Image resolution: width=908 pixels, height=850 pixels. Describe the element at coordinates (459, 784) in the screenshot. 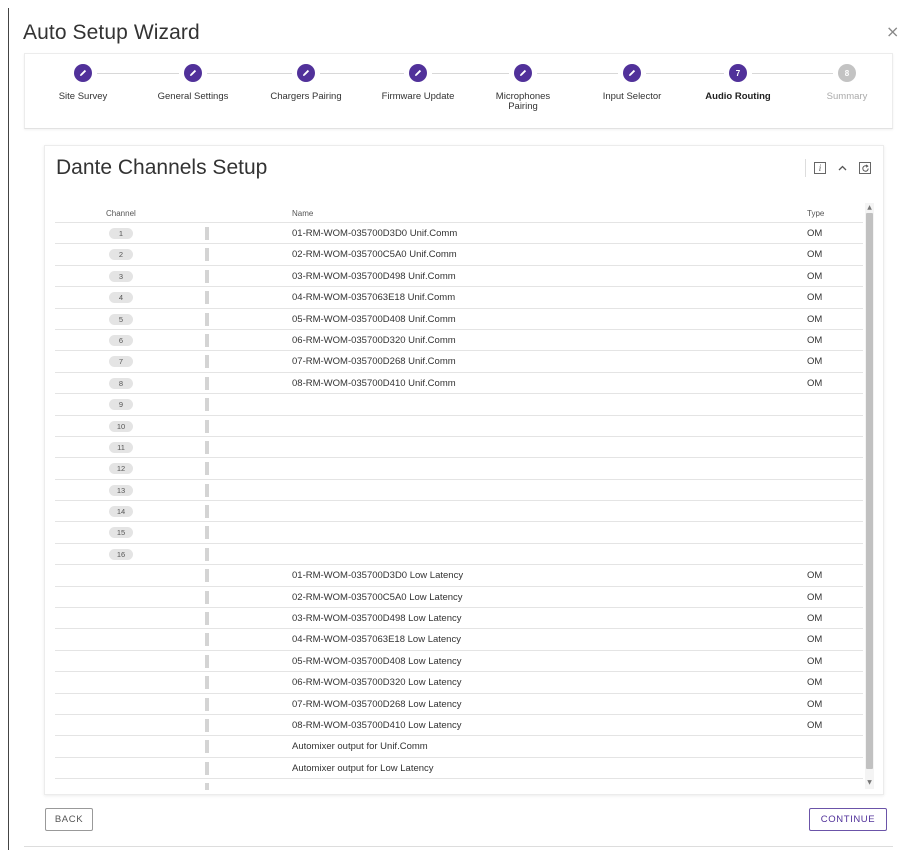

I see `table-row` at that location.